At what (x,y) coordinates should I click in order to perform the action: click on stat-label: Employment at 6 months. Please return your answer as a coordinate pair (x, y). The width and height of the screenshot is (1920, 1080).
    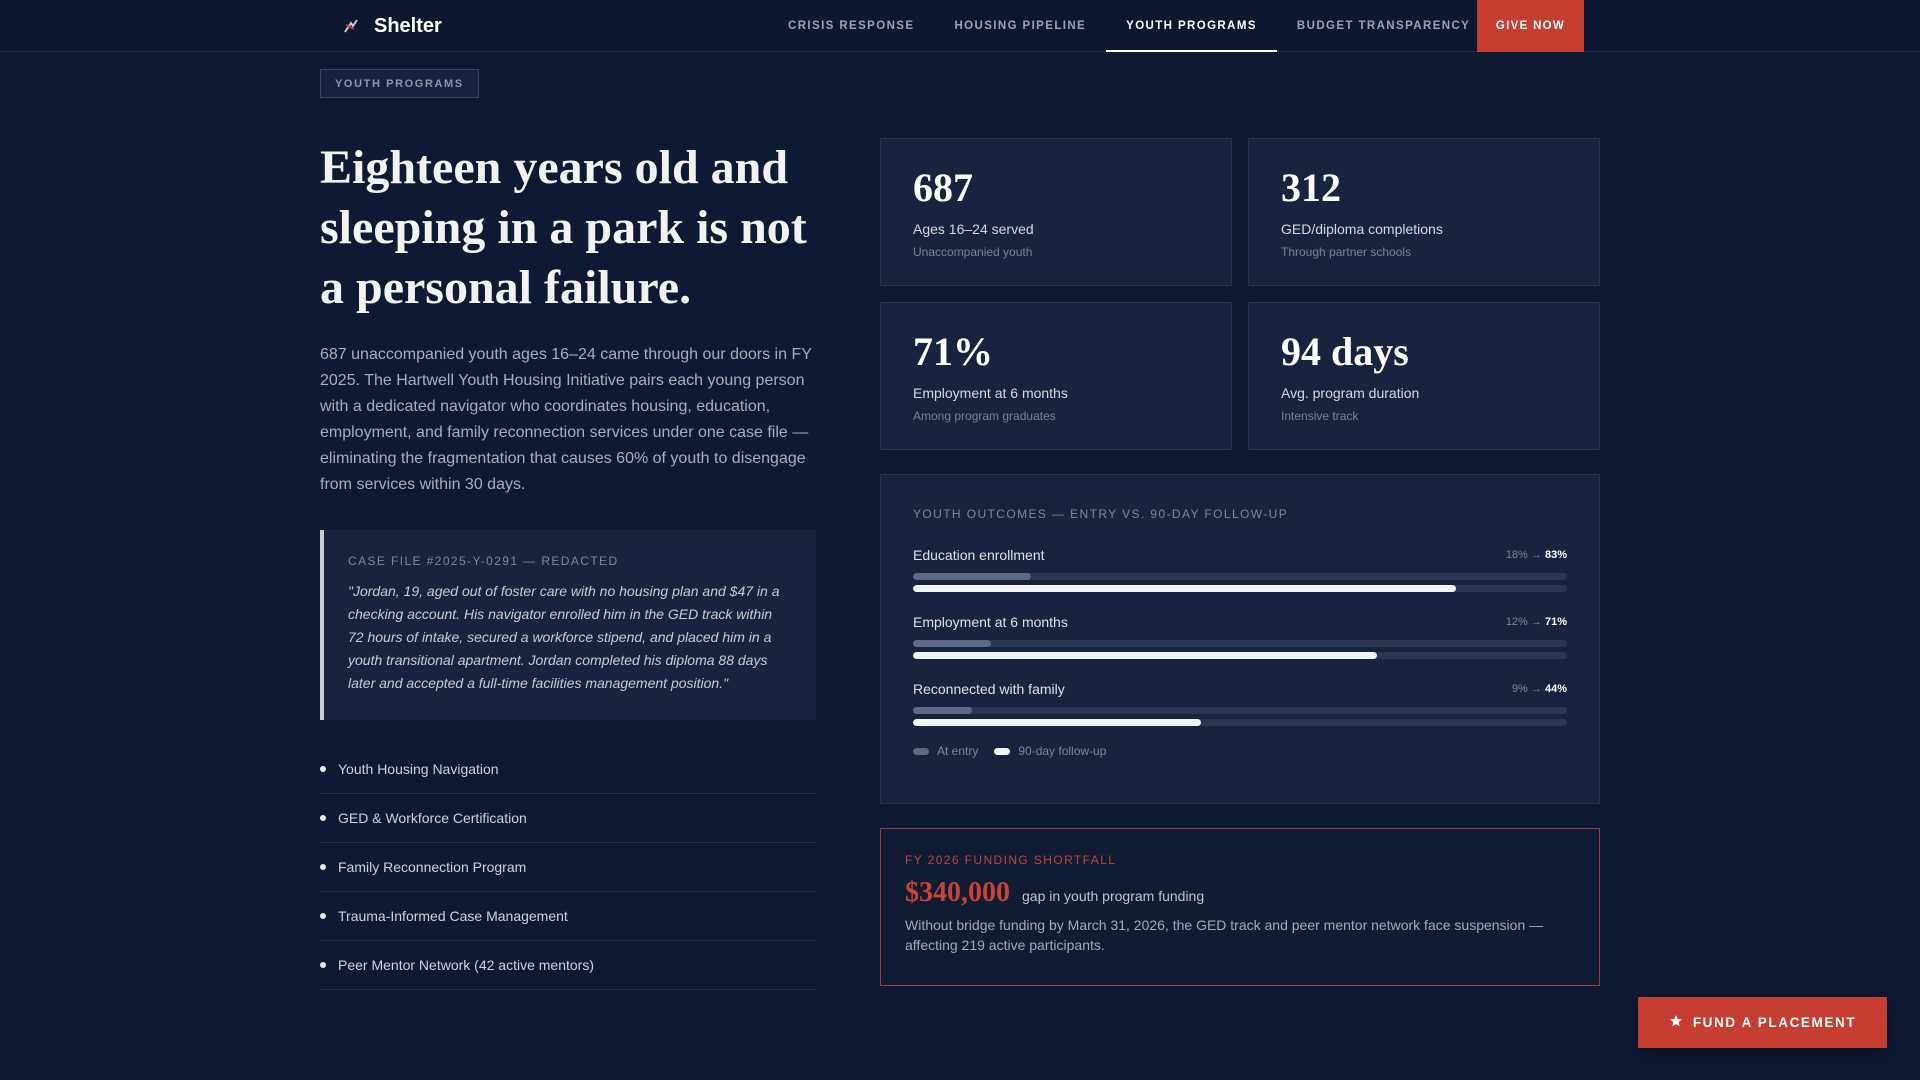
    Looking at the image, I should click on (990, 393).